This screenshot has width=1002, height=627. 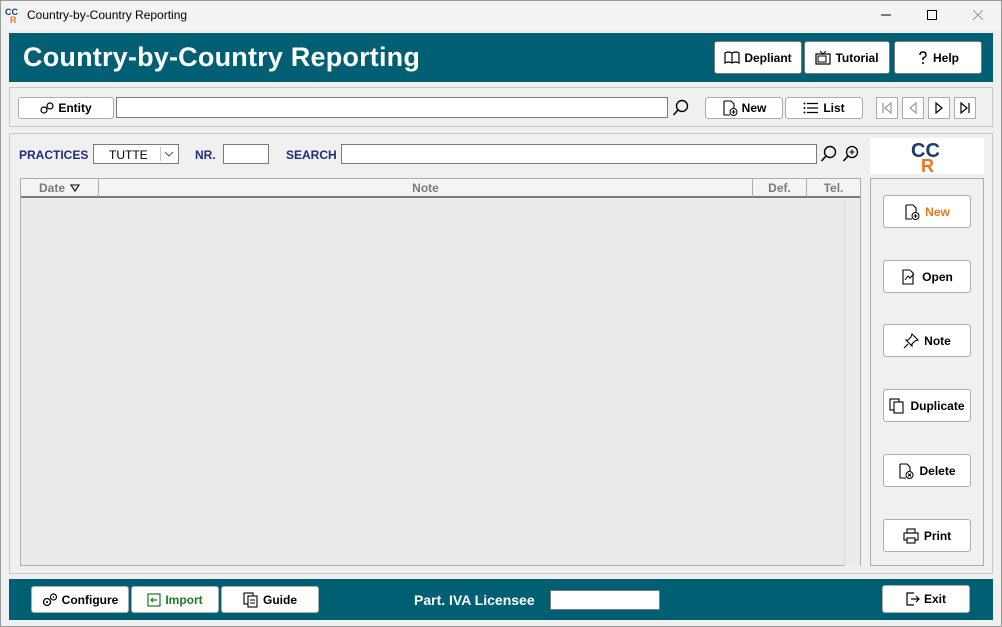 I want to click on search-input, so click(x=579, y=154).